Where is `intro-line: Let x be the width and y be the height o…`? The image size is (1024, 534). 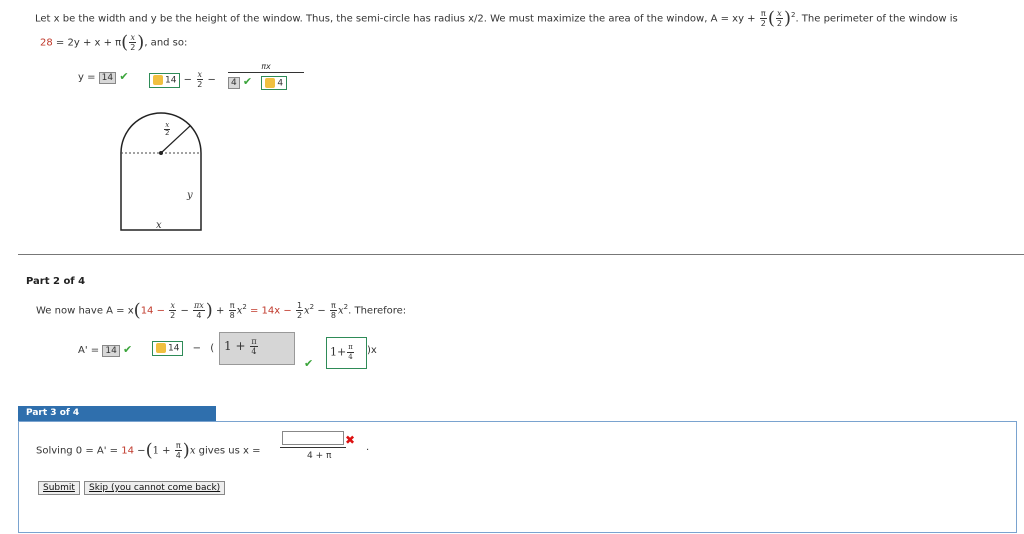
intro-line: Let x be the width and y be the height o… is located at coordinates (496, 18).